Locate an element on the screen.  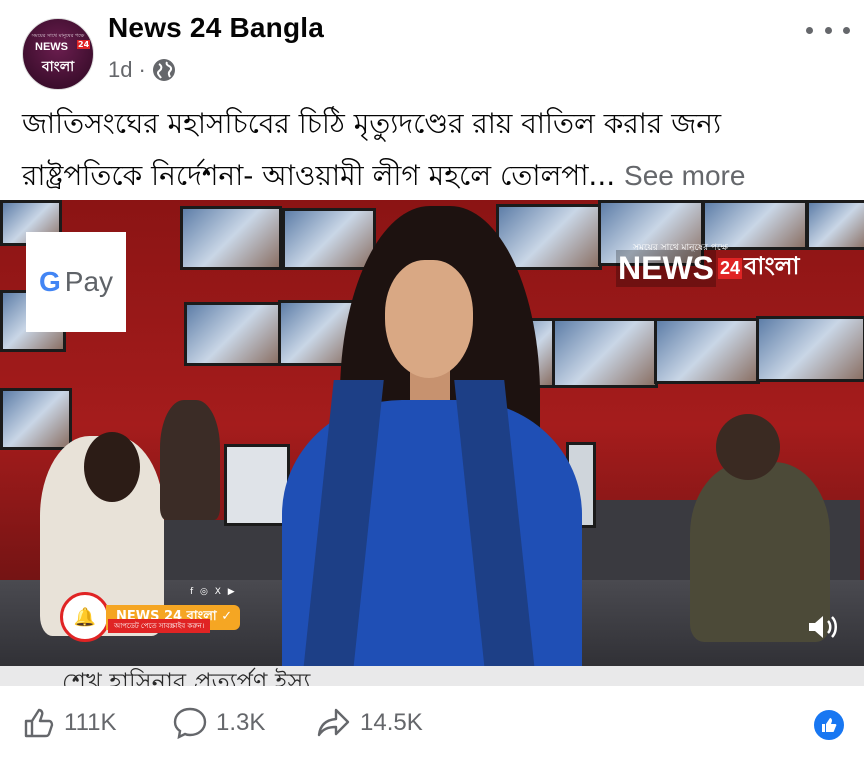
background-person is located at coordinates (190, 460).